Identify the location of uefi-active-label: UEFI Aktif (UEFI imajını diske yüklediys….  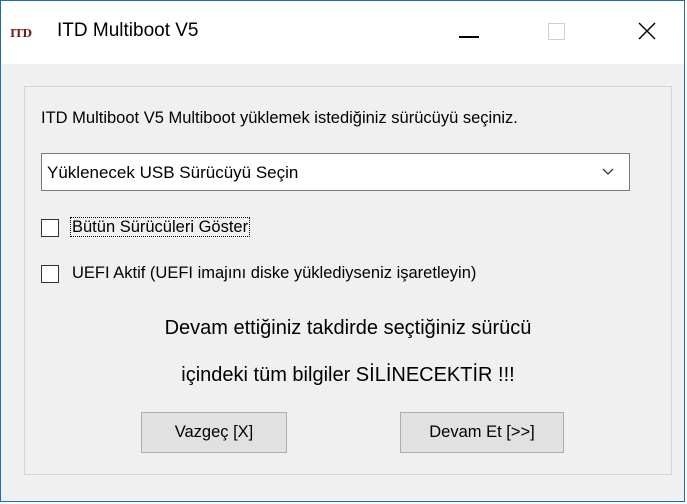
(274, 273).